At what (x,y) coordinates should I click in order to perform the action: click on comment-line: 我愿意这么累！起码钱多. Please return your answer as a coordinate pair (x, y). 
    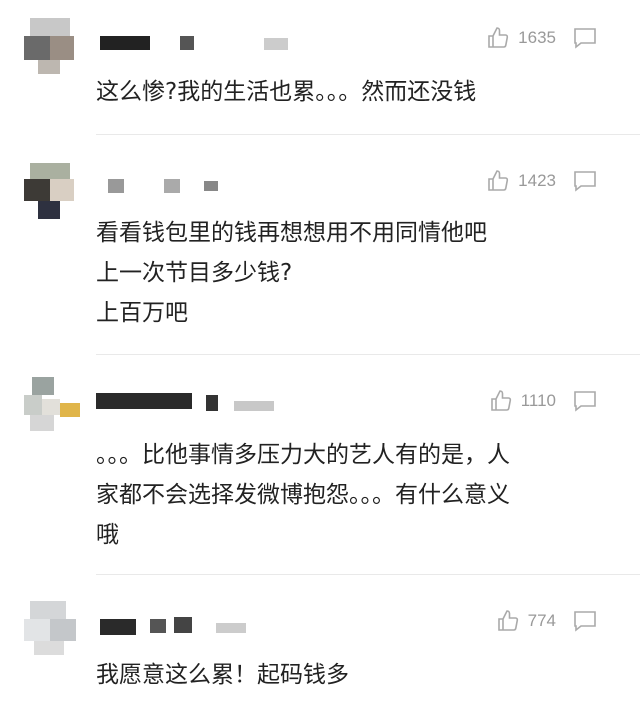
    Looking at the image, I should click on (222, 675).